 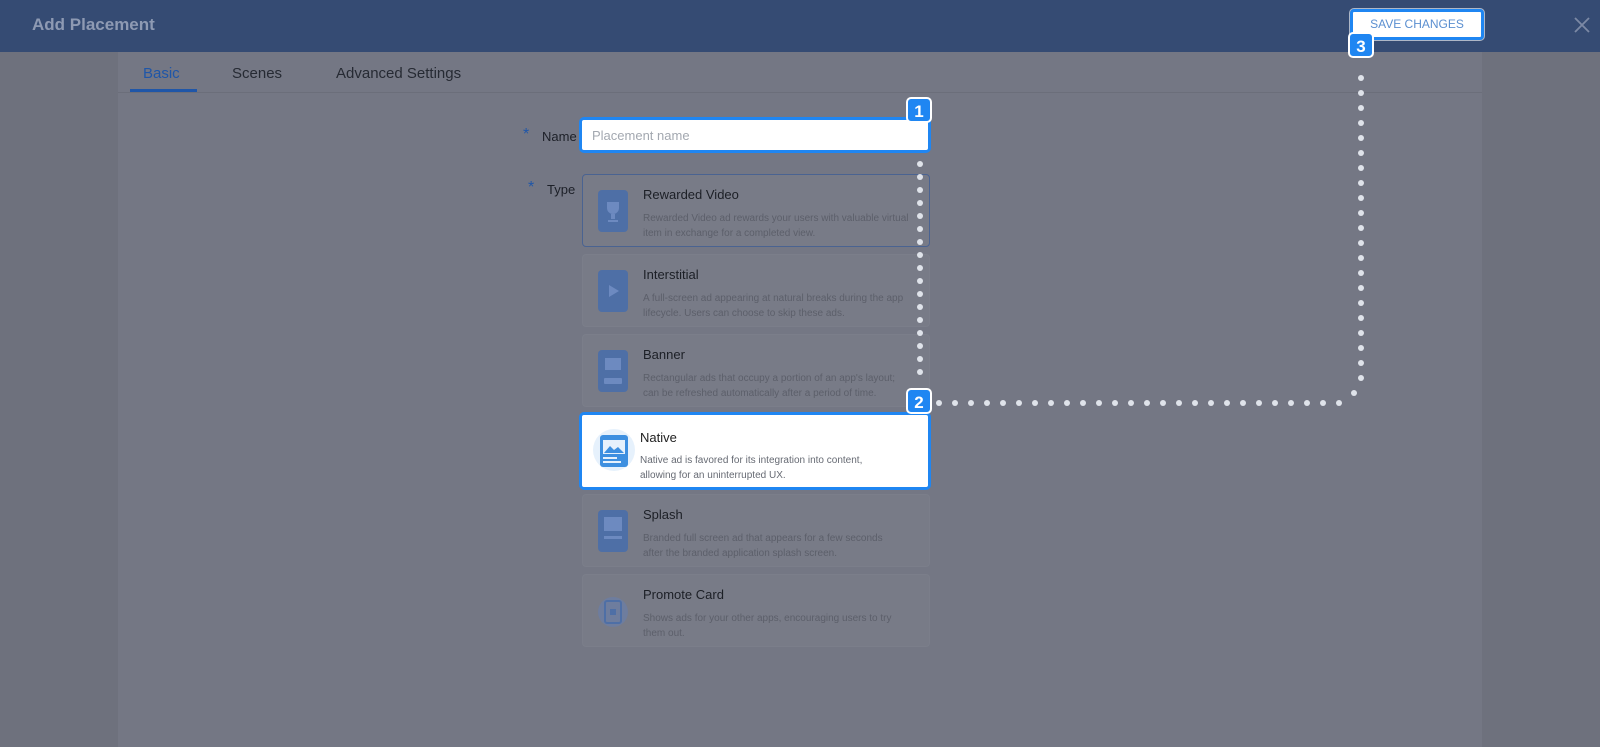 I want to click on annotation-badge-1: 1, so click(x=919, y=110).